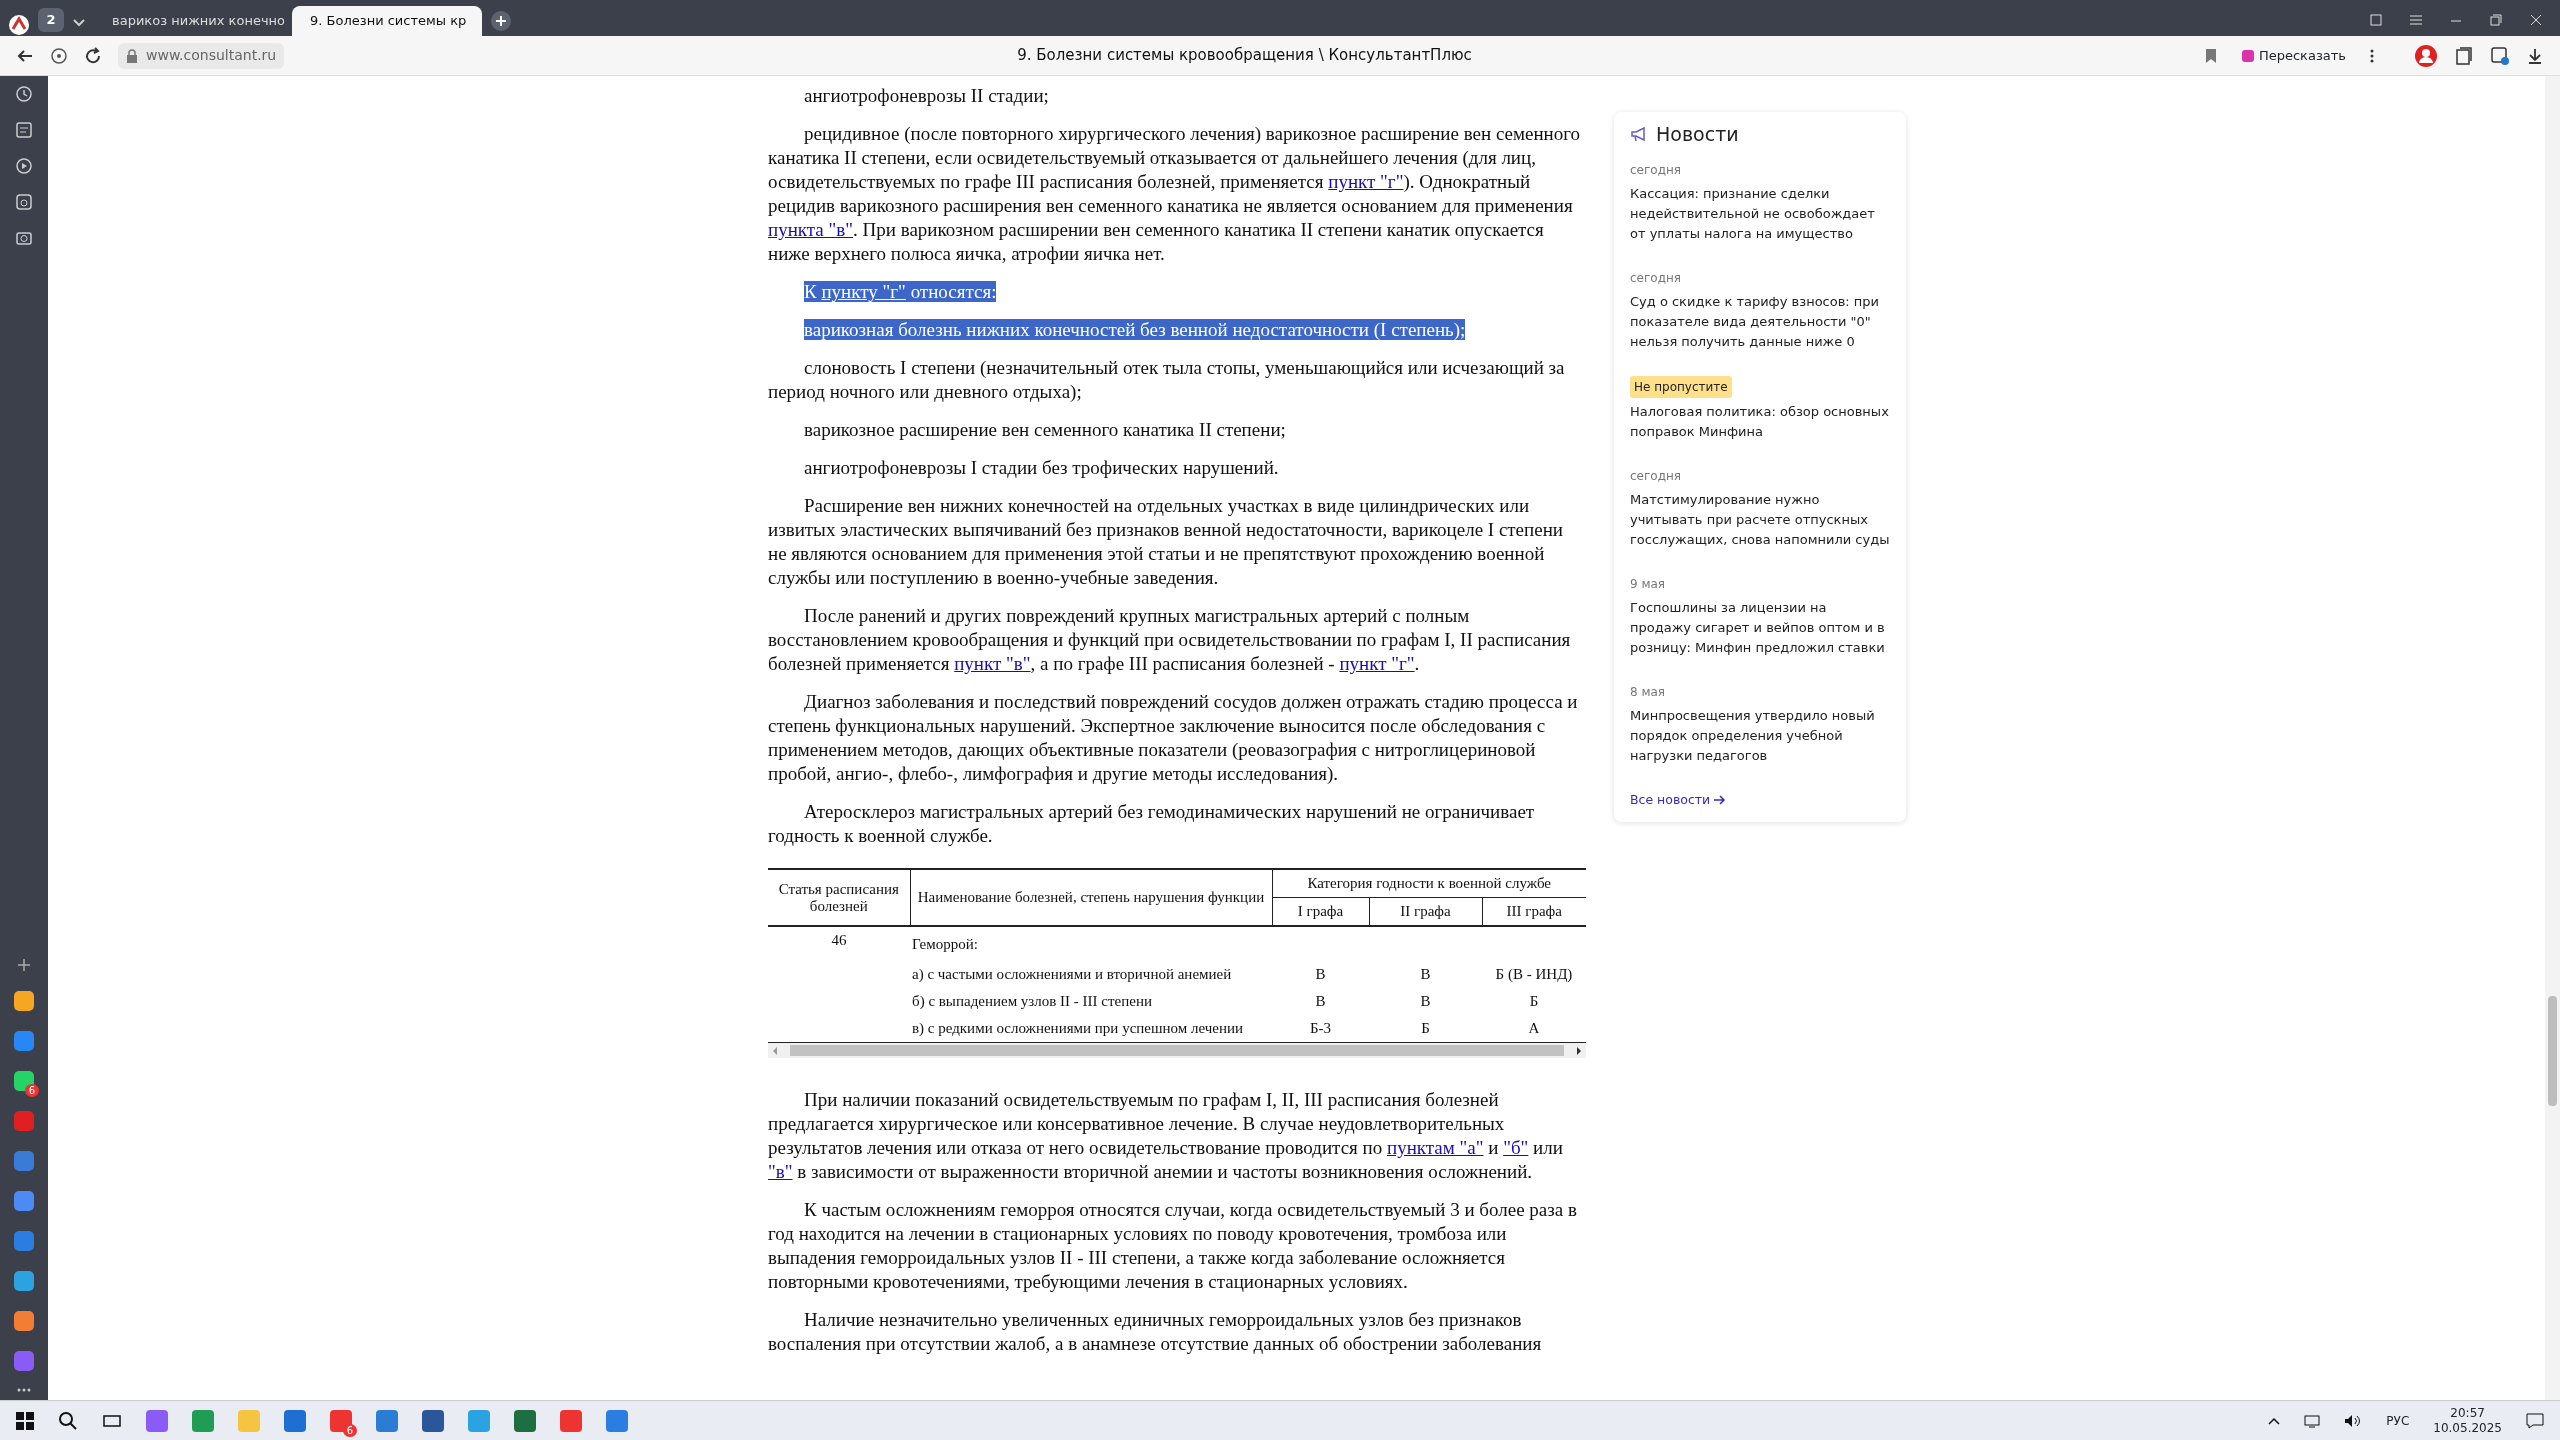 The height and width of the screenshot is (1440, 2560). I want to click on play-icon, so click(24, 166).